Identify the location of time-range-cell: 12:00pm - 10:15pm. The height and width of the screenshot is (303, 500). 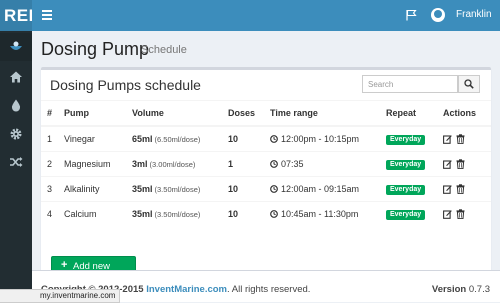
(322, 138).